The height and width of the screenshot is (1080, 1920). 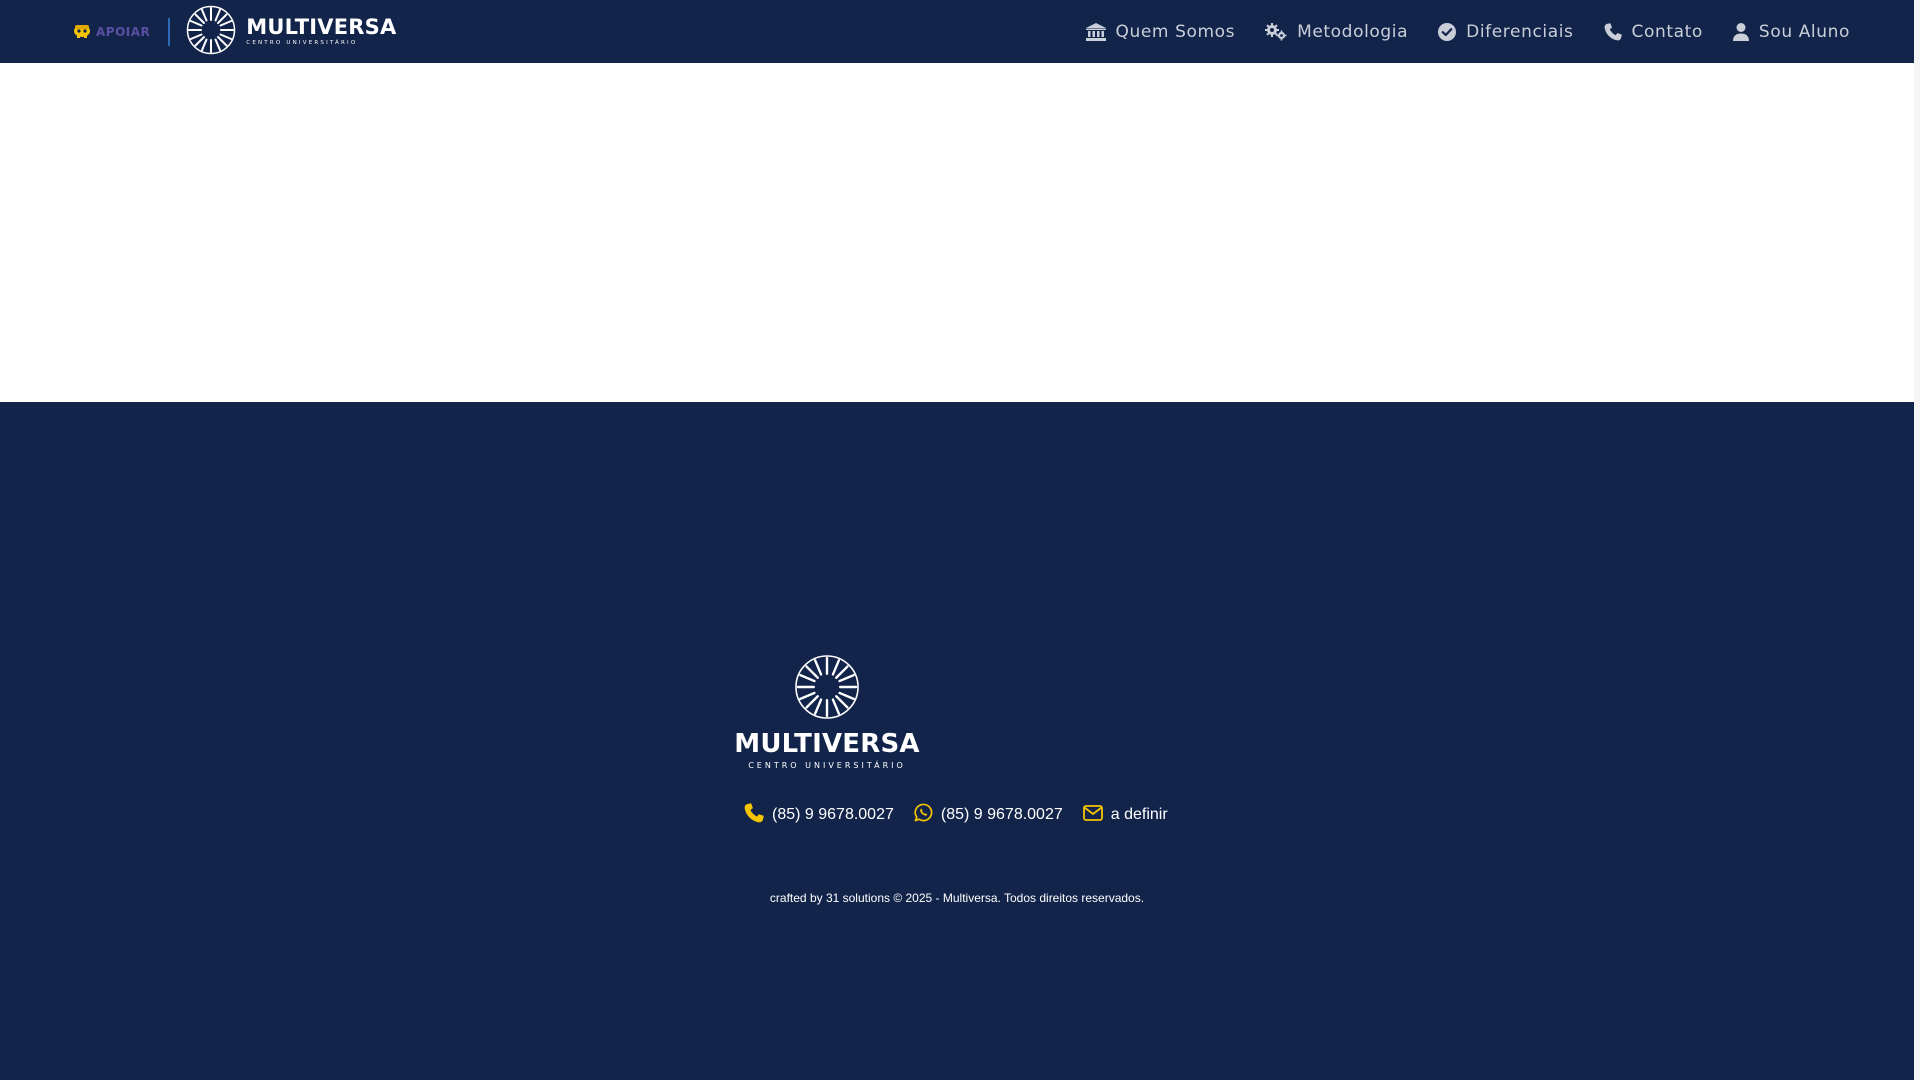 I want to click on contact-phone: (85) 9 9678.0027, so click(x=819, y=815).